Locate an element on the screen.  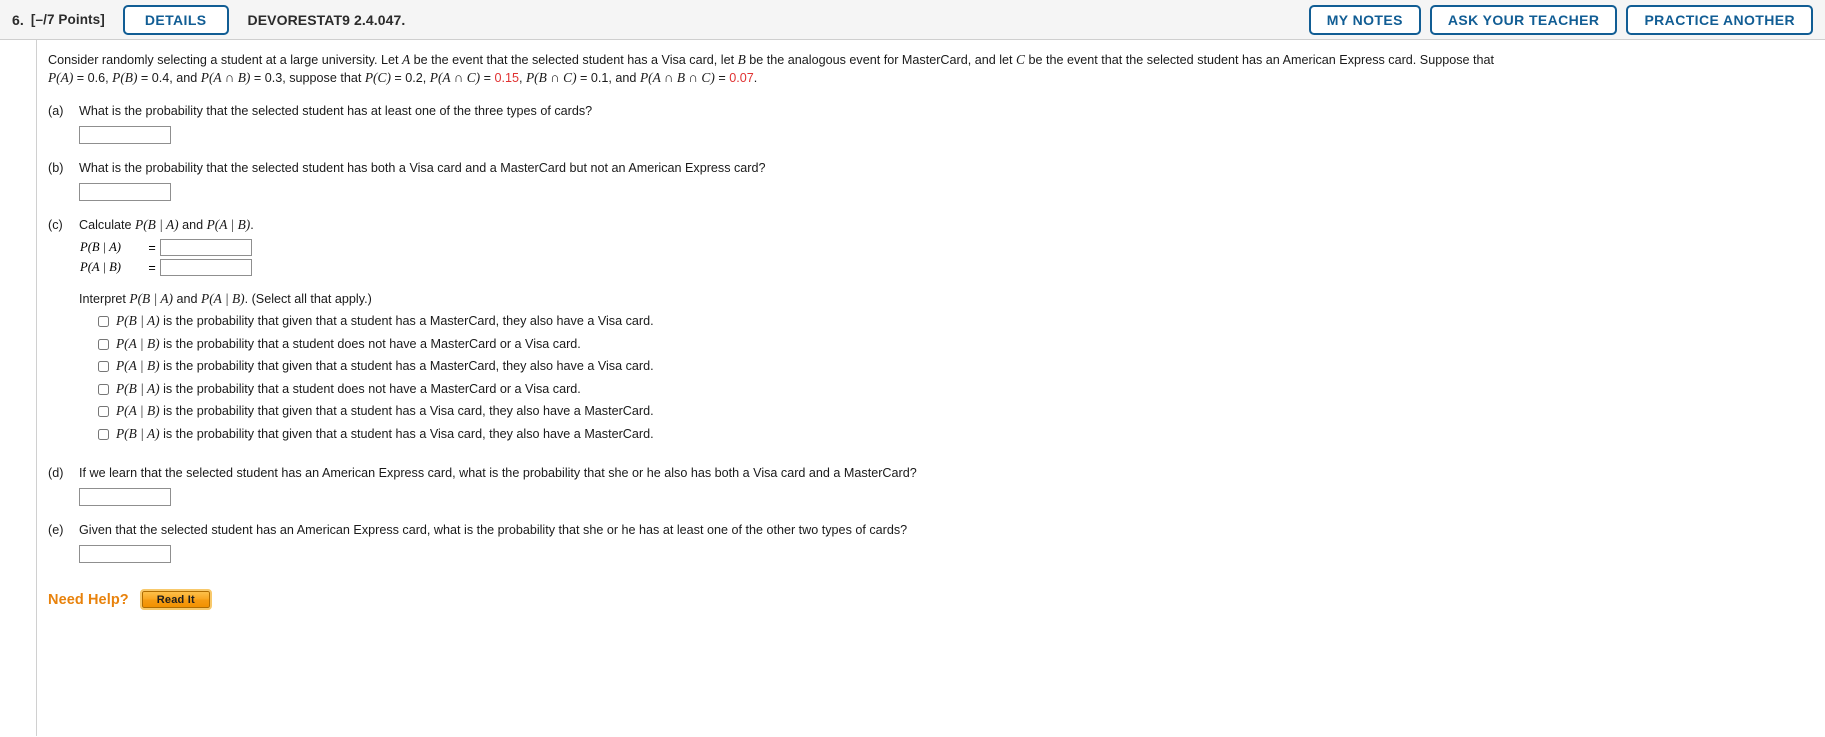
highlighted-value: 0.07 is located at coordinates (741, 78).